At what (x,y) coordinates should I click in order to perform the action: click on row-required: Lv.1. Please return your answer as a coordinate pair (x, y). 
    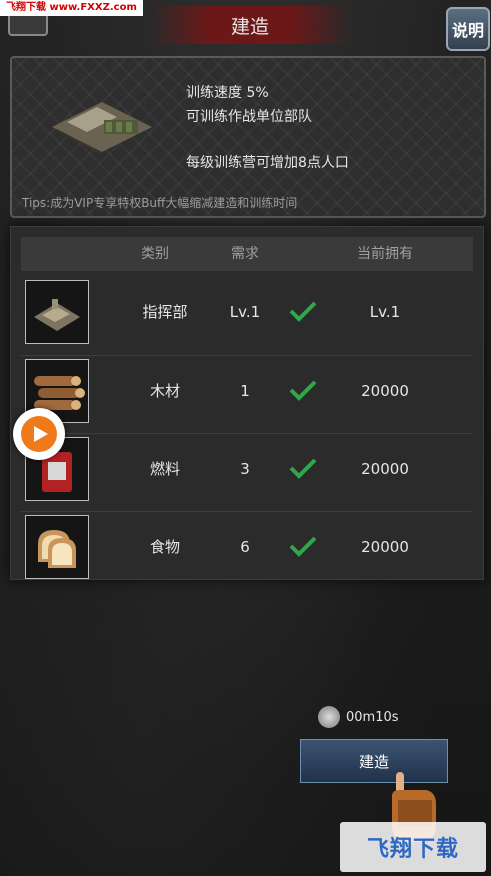
    Looking at the image, I should click on (245, 312).